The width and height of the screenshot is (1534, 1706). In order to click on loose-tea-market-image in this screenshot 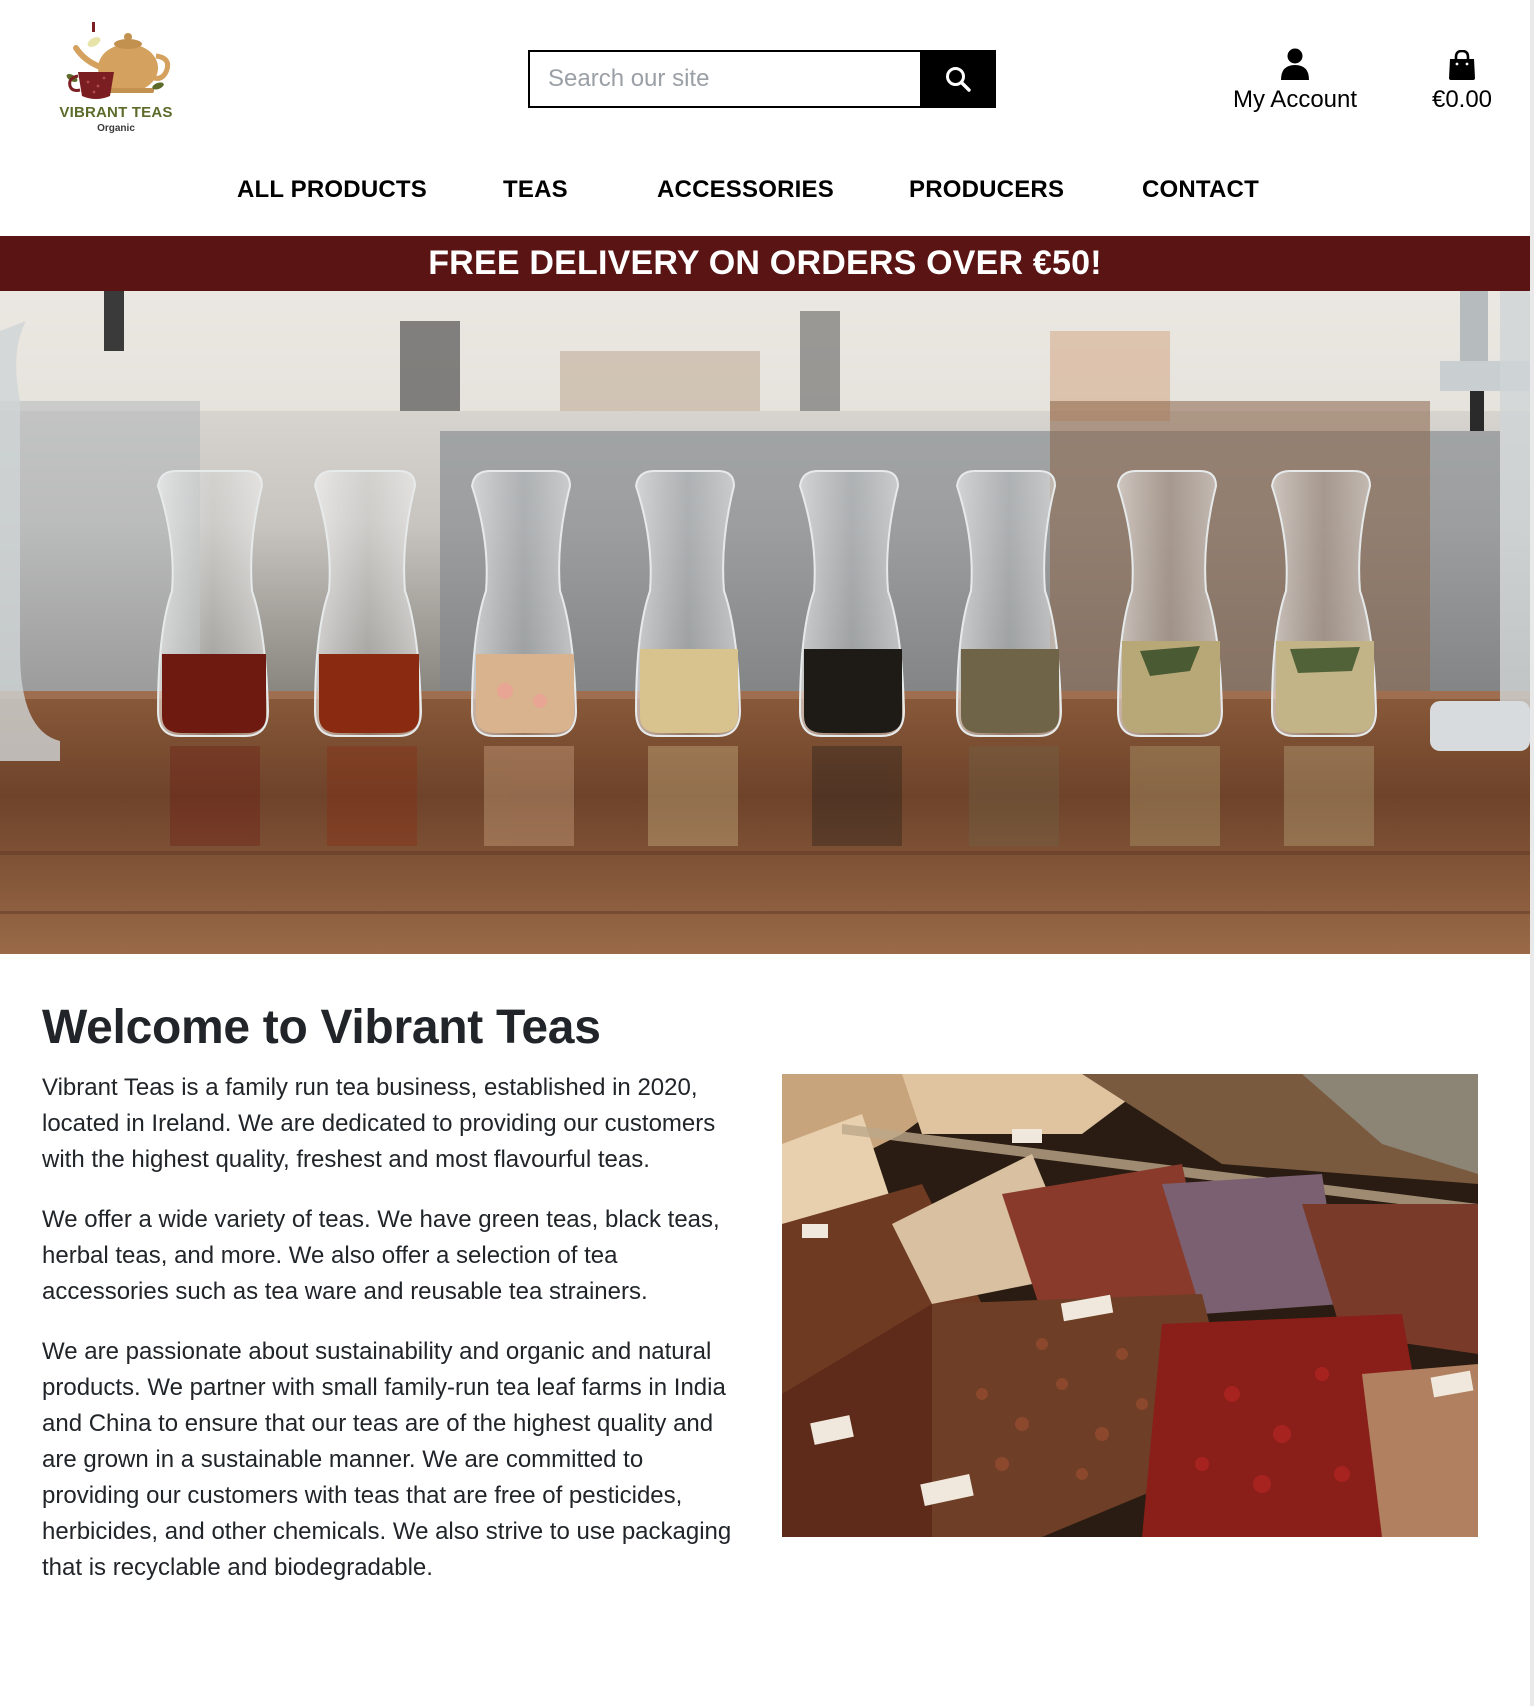, I will do `click(1130, 1305)`.